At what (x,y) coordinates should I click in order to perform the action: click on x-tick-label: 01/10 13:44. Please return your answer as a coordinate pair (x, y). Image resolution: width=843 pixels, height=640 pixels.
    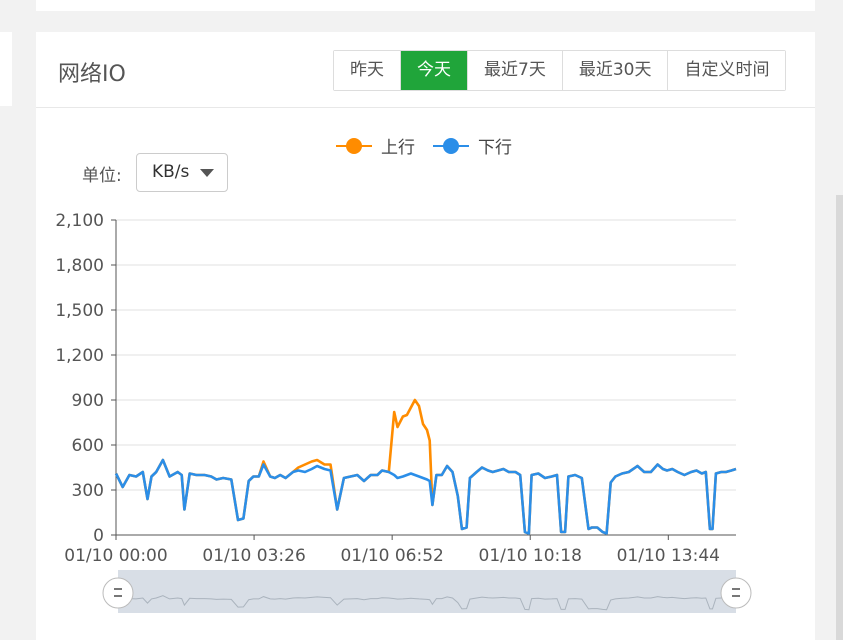
    Looking at the image, I should click on (668, 556).